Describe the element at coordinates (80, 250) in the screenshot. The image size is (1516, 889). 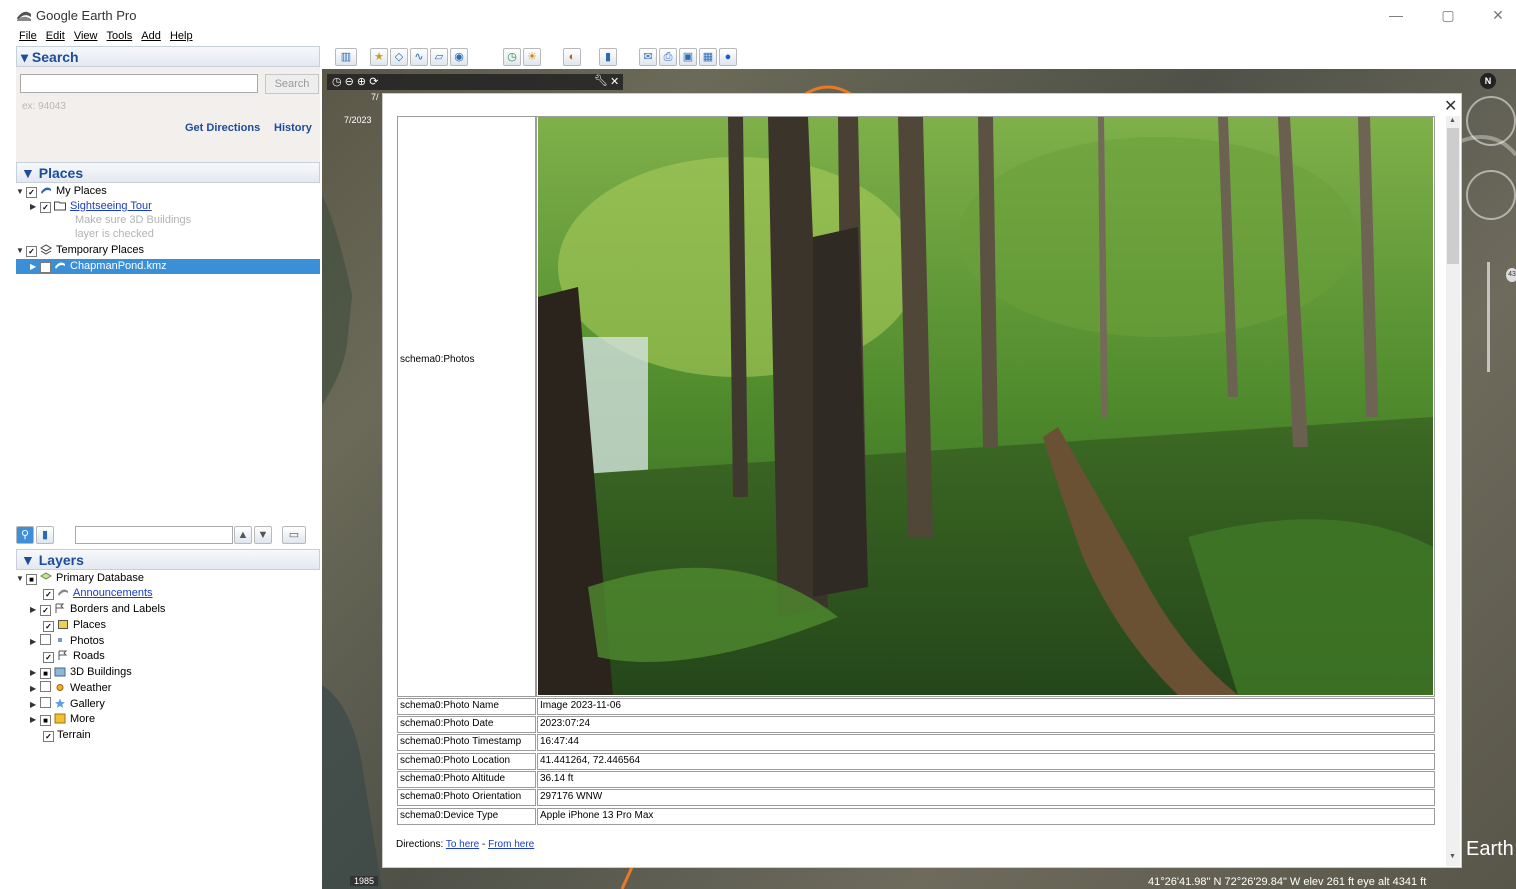
I see `tree-item-temporary-places: ▼ ✓ Temporary Places` at that location.